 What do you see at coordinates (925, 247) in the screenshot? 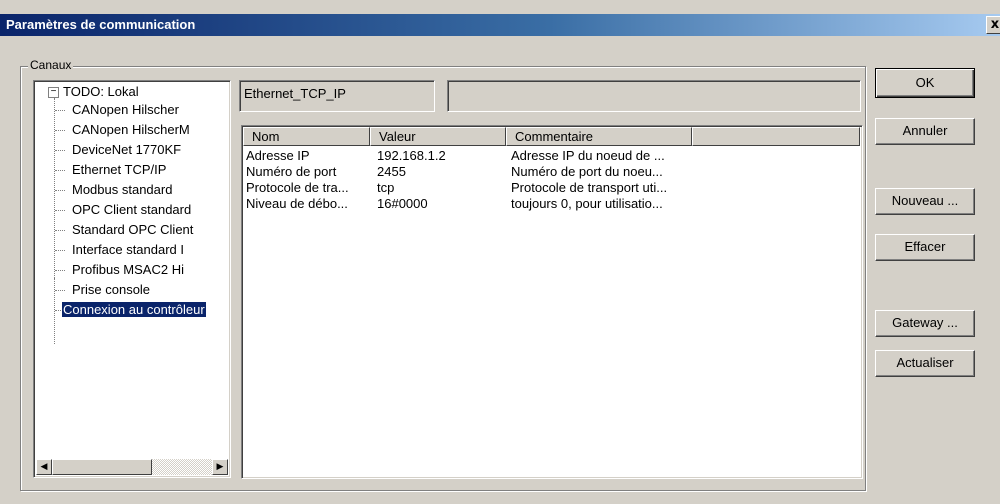
I see `delete-button: Effacer` at bounding box center [925, 247].